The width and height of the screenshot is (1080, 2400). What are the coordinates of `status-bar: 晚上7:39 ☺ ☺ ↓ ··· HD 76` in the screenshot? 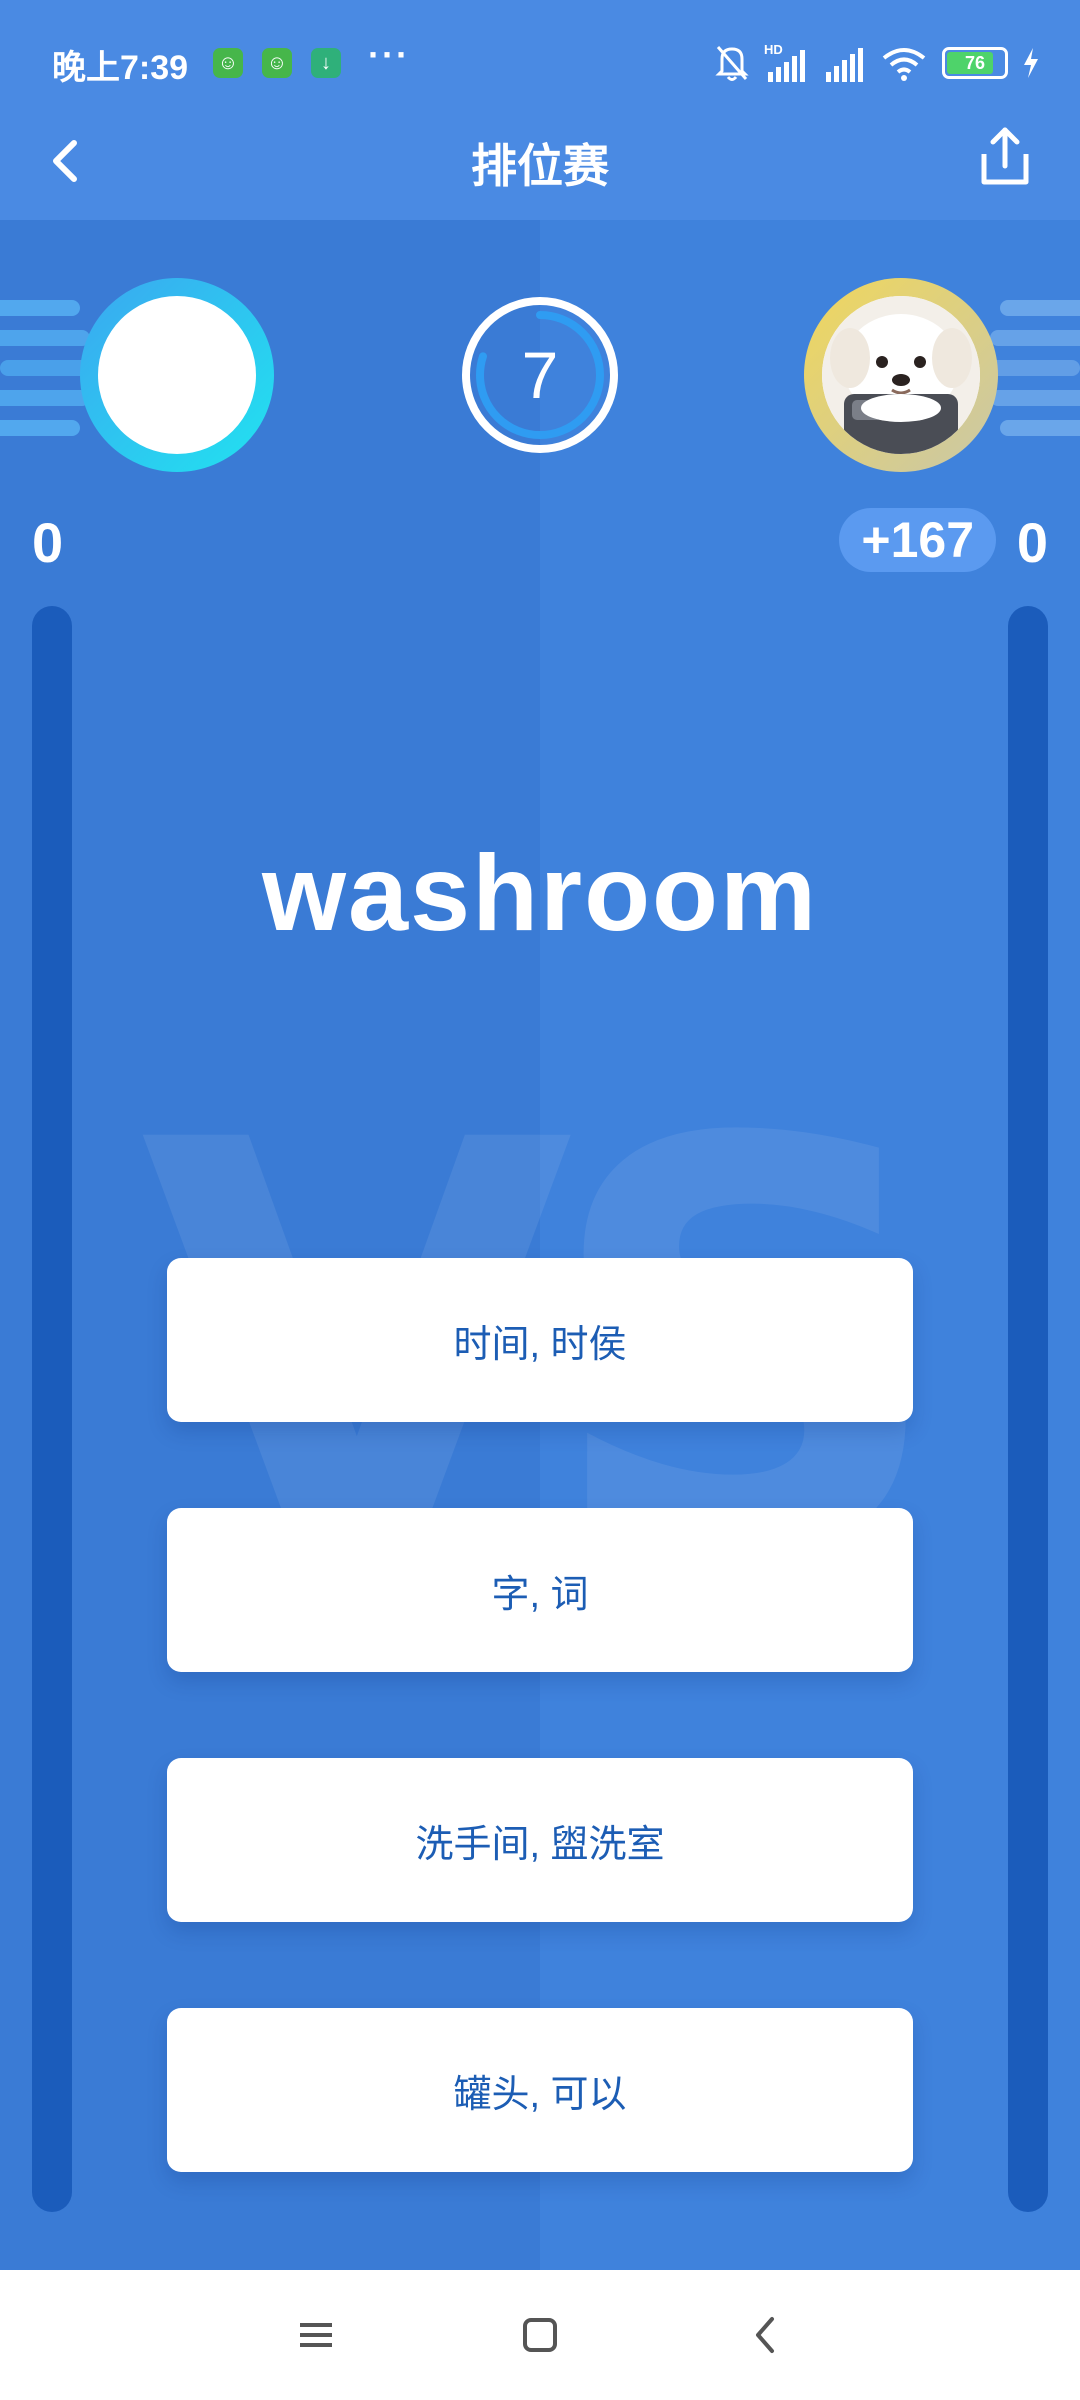 It's located at (540, 65).